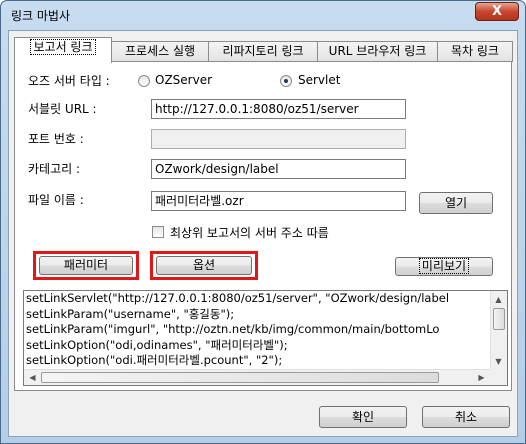  What do you see at coordinates (444, 266) in the screenshot?
I see `preview-button: 미리보기` at bounding box center [444, 266].